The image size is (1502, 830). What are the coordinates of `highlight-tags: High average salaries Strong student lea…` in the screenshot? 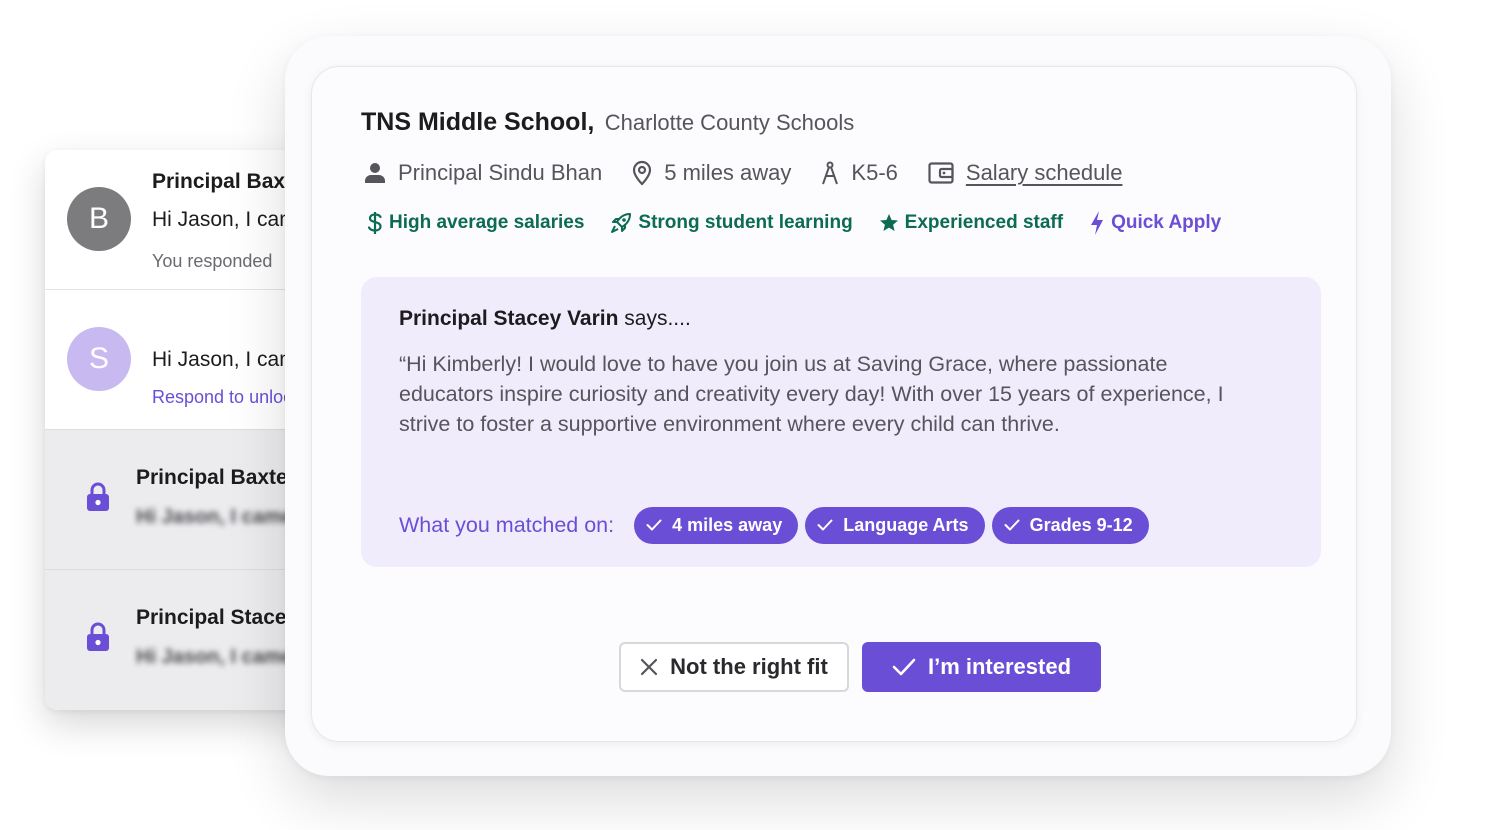 It's located at (807, 223).